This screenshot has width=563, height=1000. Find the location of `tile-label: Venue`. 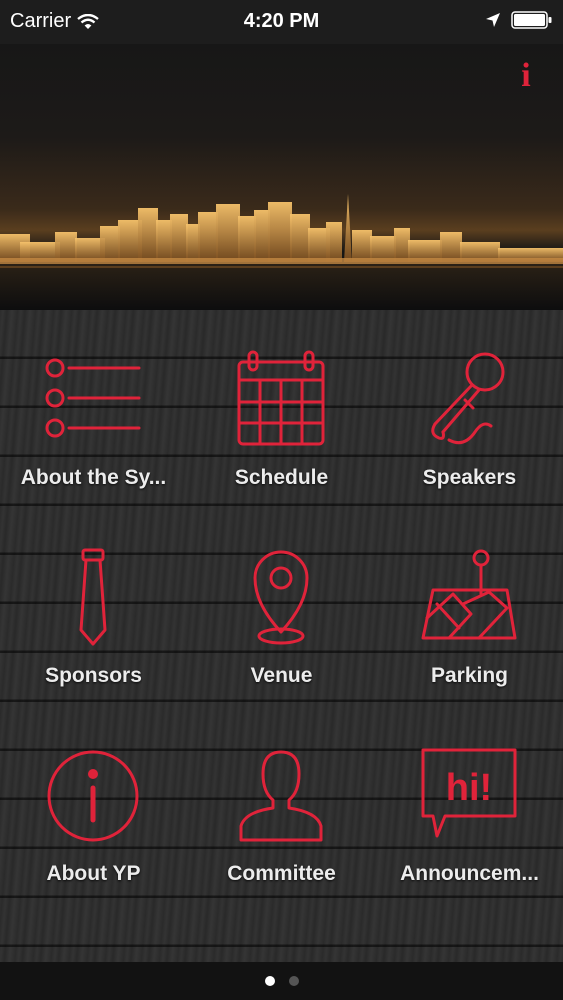

tile-label: Venue is located at coordinates (281, 675).